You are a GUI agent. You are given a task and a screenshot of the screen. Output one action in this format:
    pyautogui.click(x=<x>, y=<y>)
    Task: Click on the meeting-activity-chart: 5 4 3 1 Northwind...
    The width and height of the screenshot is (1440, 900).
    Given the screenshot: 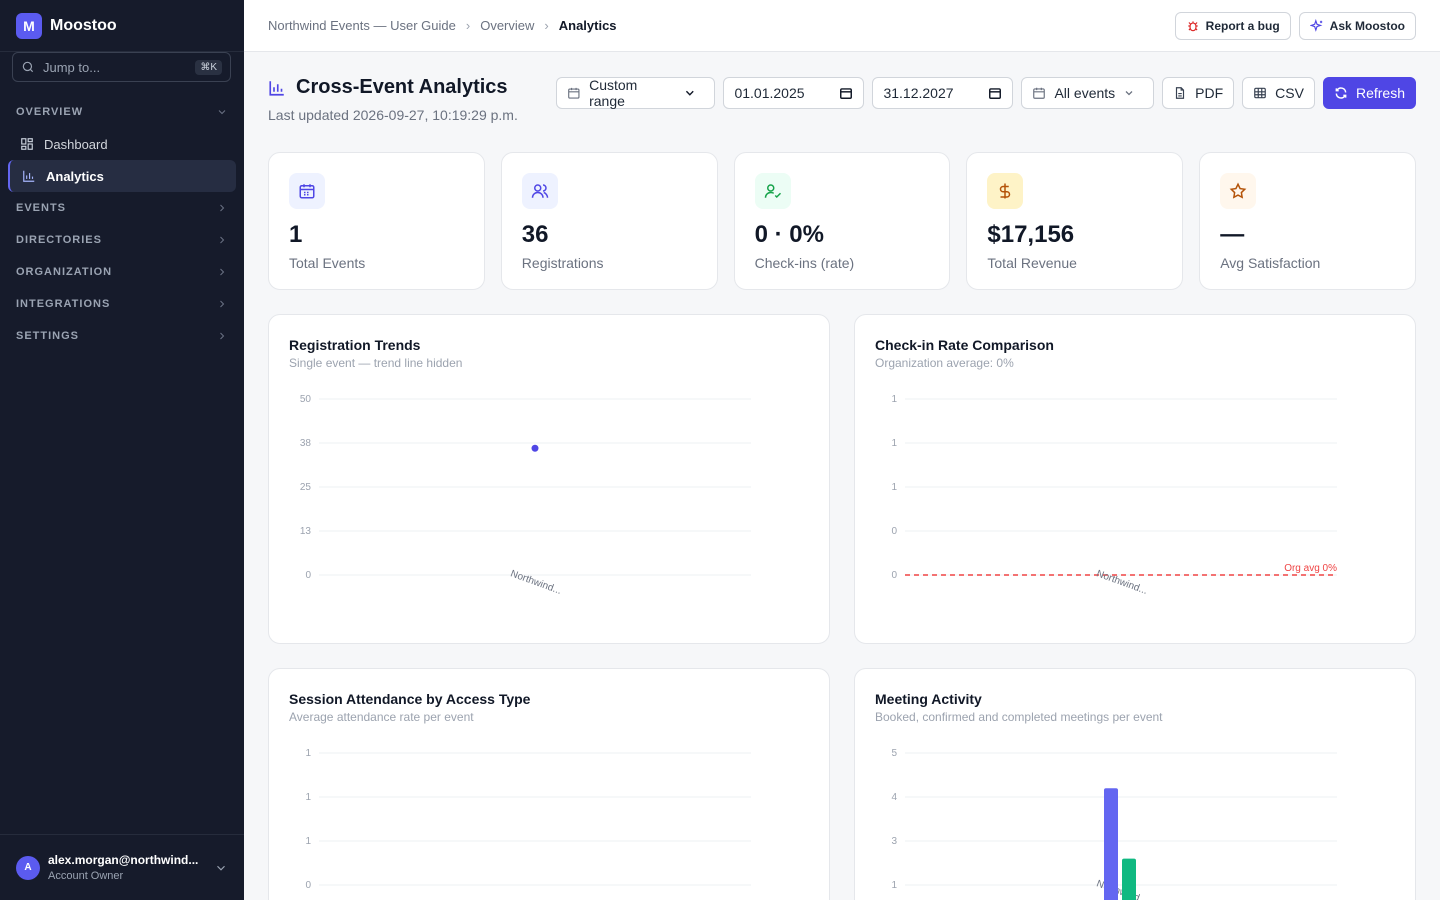 What is the action you would take?
    pyautogui.click(x=1114, y=824)
    